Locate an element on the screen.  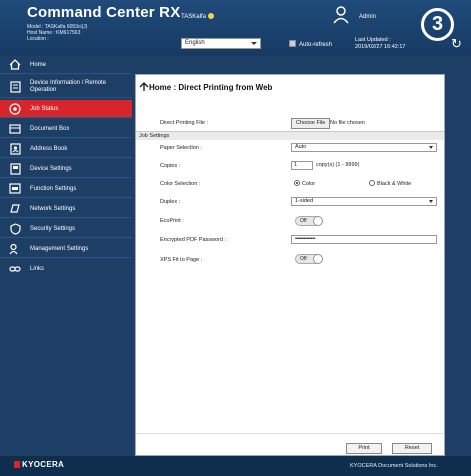
function-settings-icon is located at coordinates (15, 189).